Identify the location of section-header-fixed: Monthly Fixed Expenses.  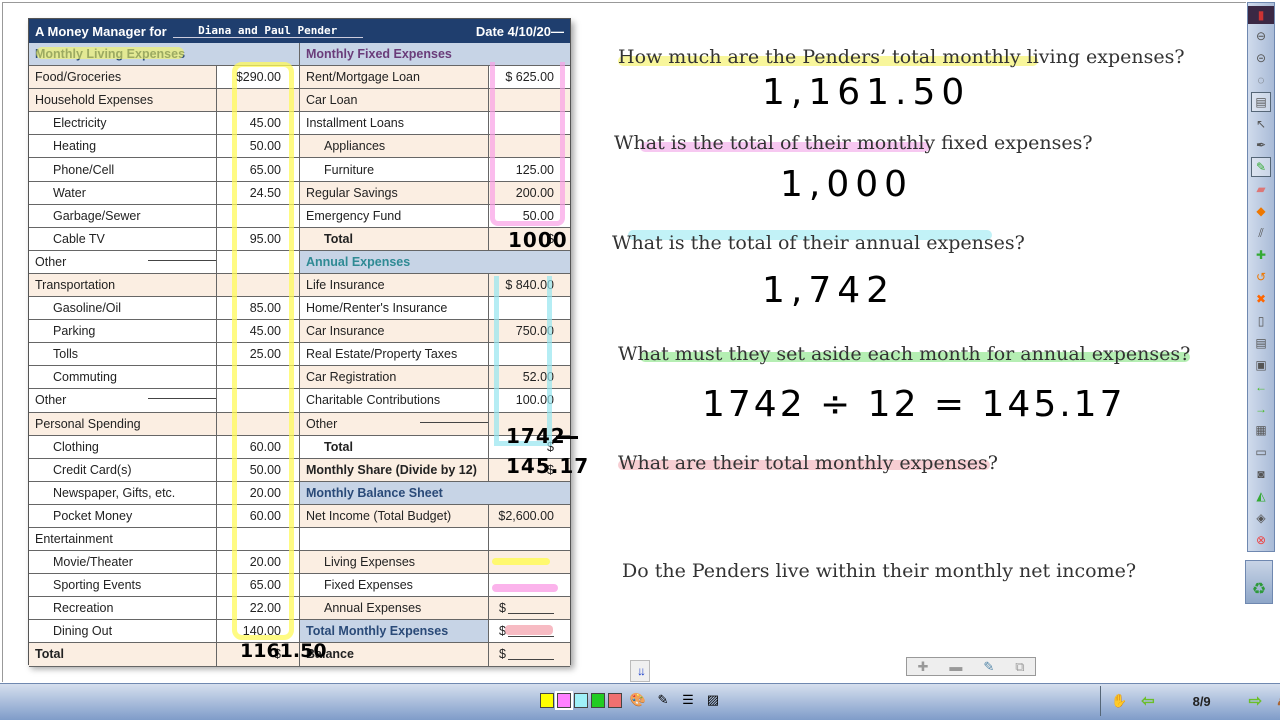
(435, 55).